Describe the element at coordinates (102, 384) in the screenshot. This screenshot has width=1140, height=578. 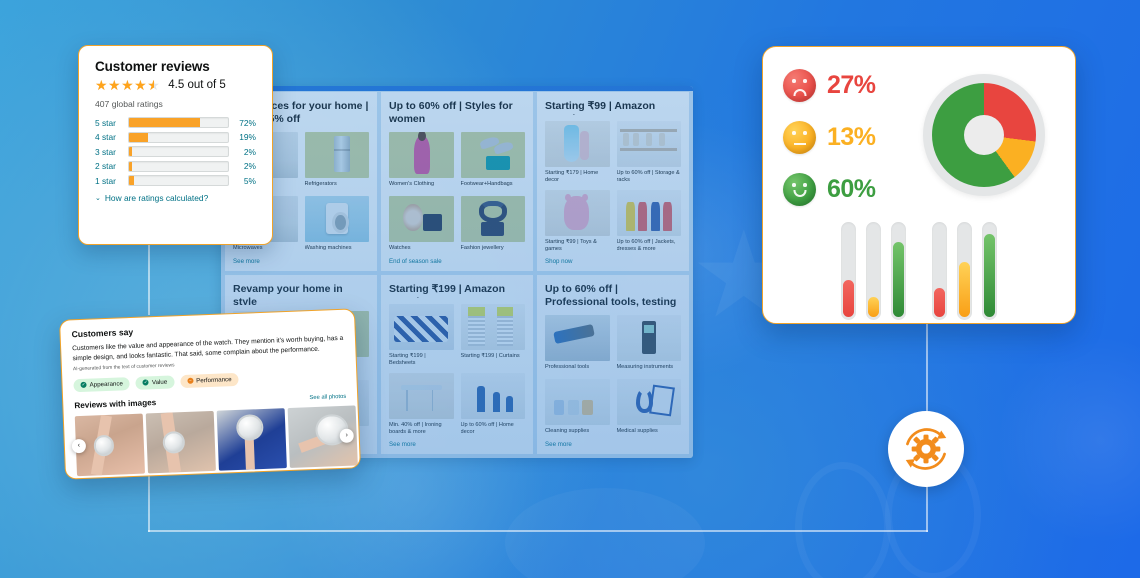
I see `sentiment-chip-appearance: ✓ Appearance` at that location.